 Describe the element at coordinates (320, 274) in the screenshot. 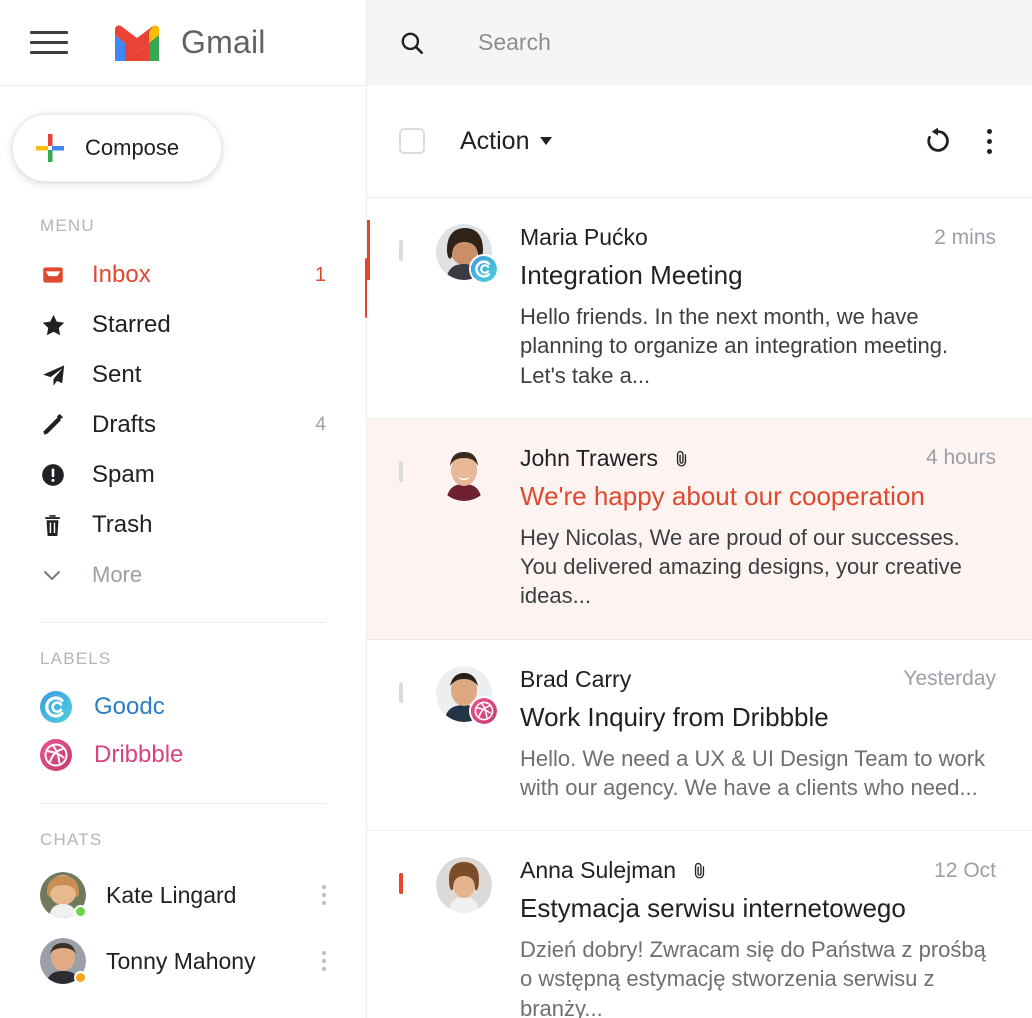

I see `inbox-count: 1` at that location.